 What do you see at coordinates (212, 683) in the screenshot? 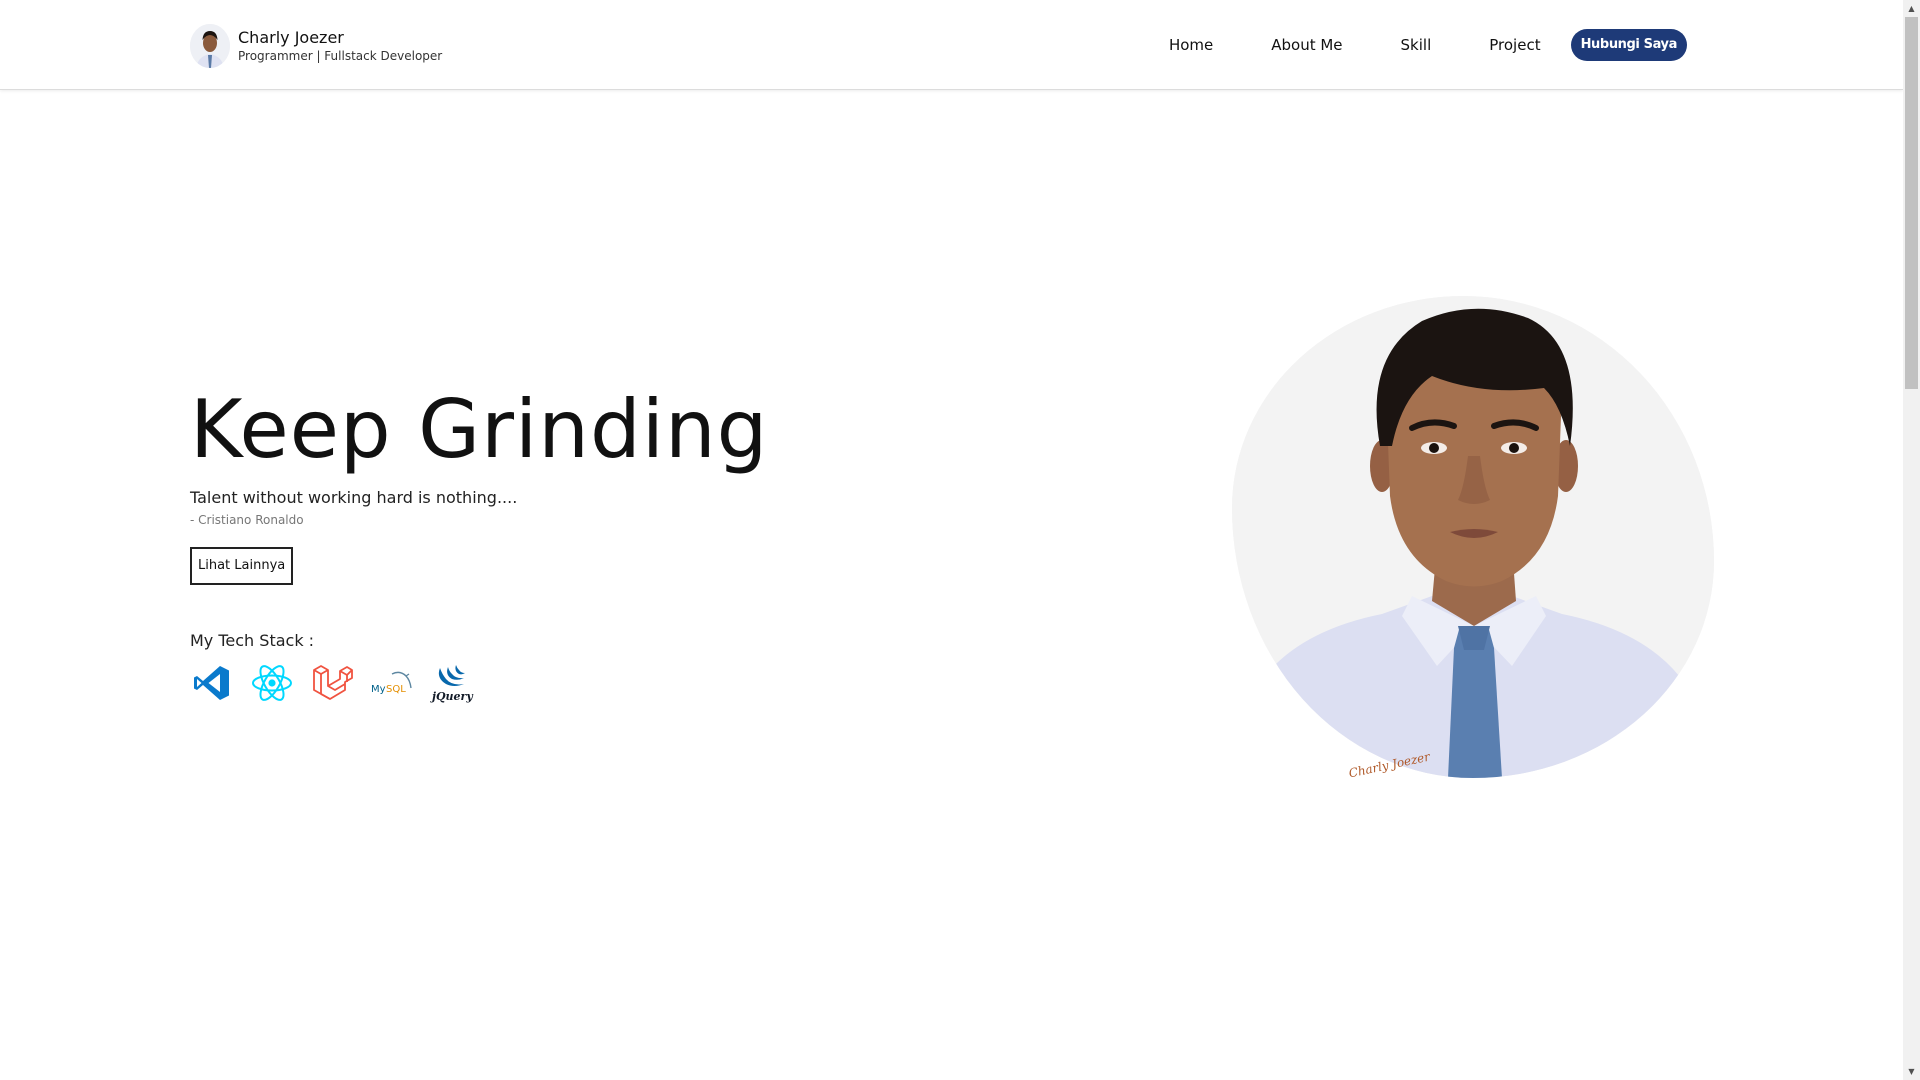
I see `vscode-icon` at bounding box center [212, 683].